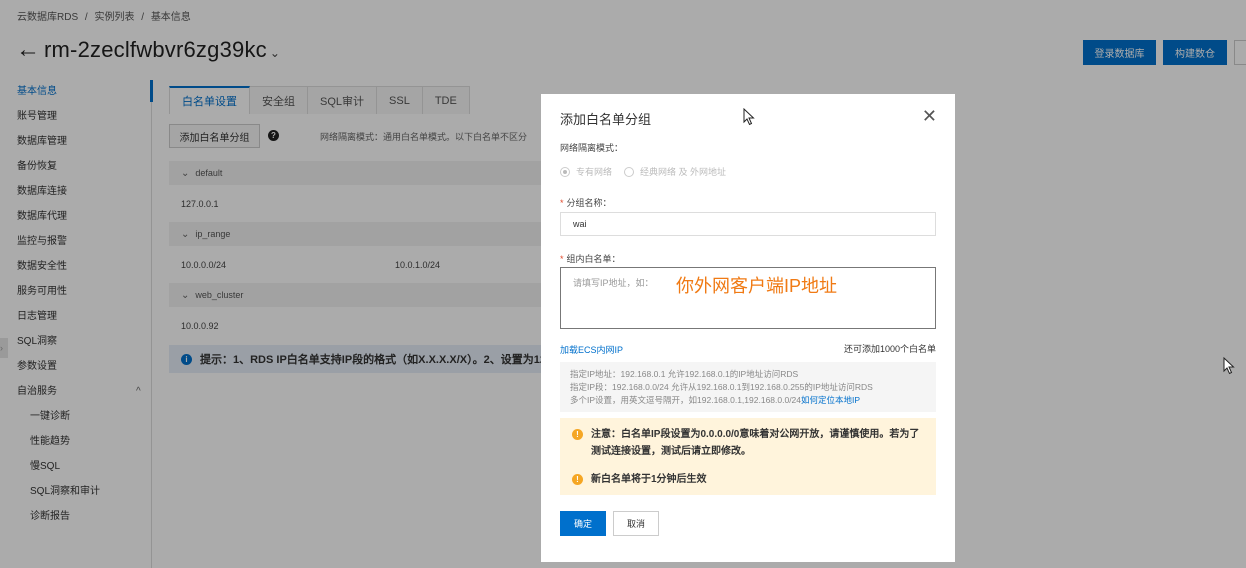 The image size is (1246, 568). I want to click on network-mode-label: 网络隔离模式：, so click(592, 148).